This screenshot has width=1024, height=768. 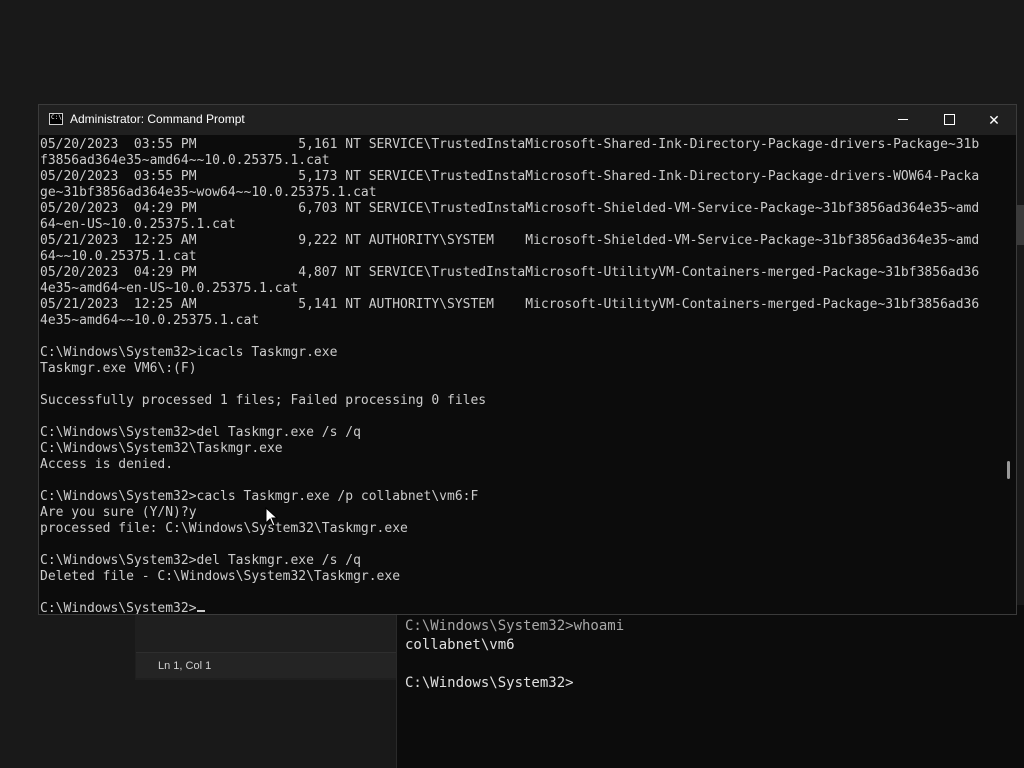 What do you see at coordinates (189, 352) in the screenshot?
I see `console-line: C:\Windows\System32>icacls Taskmgr.exe` at bounding box center [189, 352].